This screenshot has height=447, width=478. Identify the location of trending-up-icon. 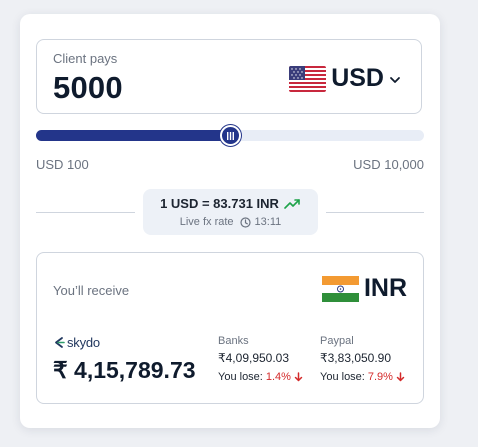
(292, 203).